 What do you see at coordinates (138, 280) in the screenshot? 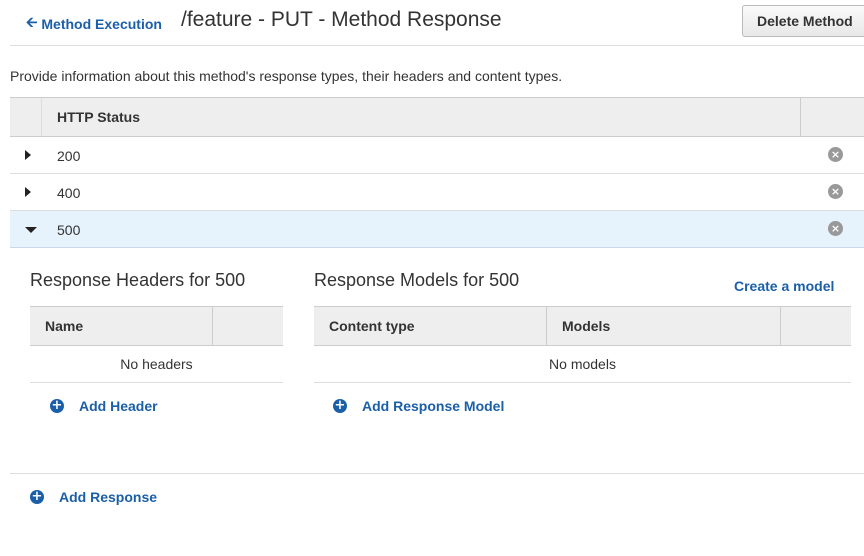
I see `response-headers-title: Response Headers for 500` at bounding box center [138, 280].